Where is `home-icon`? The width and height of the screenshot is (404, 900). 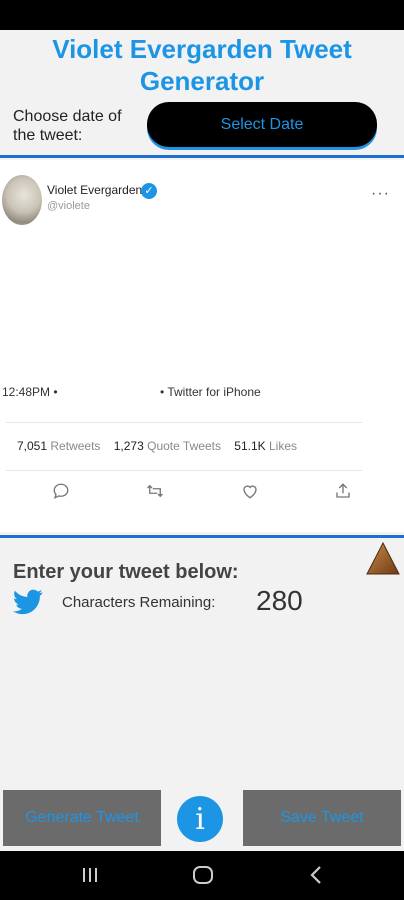
home-icon is located at coordinates (203, 877).